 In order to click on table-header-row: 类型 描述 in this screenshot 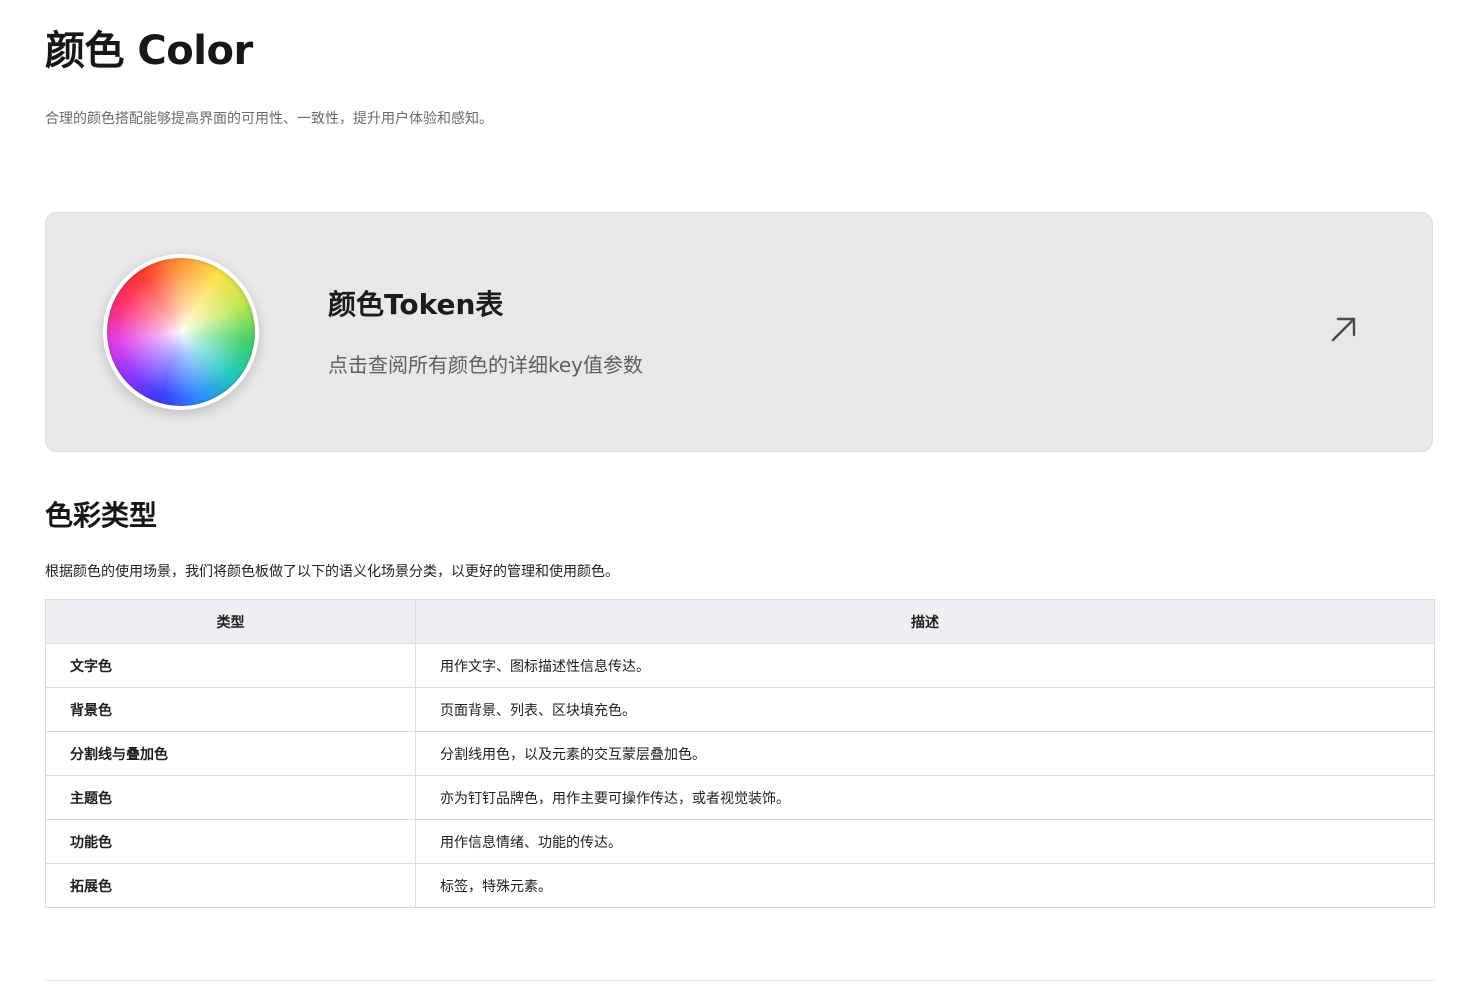, I will do `click(740, 621)`.